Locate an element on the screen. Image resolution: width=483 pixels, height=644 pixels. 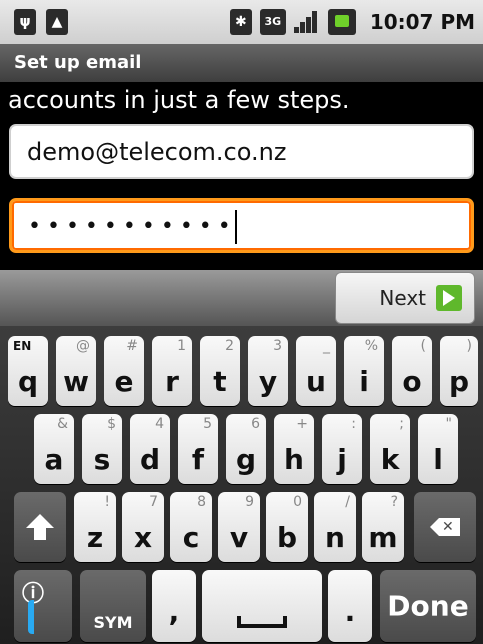
key-d: 4 d is located at coordinates (150, 449).